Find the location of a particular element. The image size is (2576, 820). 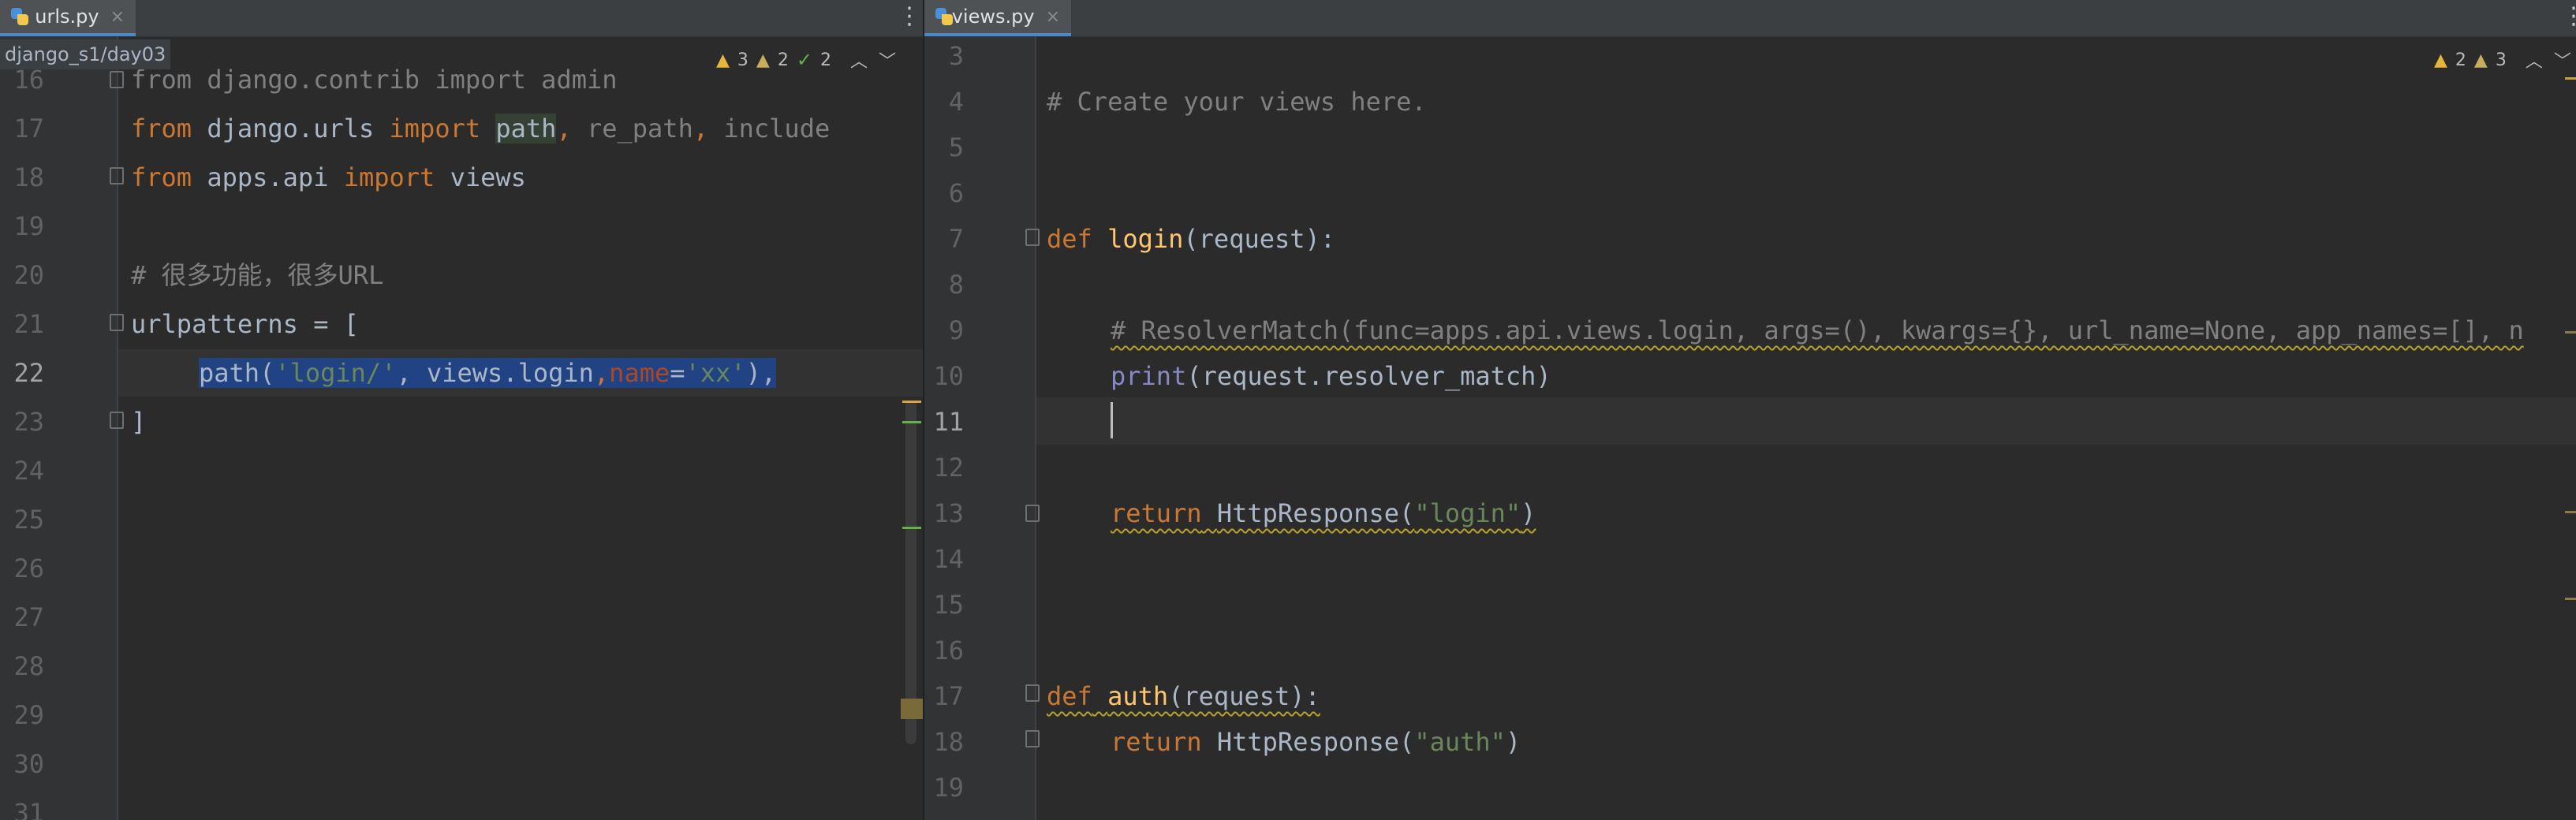

import-name: views is located at coordinates (480, 177).